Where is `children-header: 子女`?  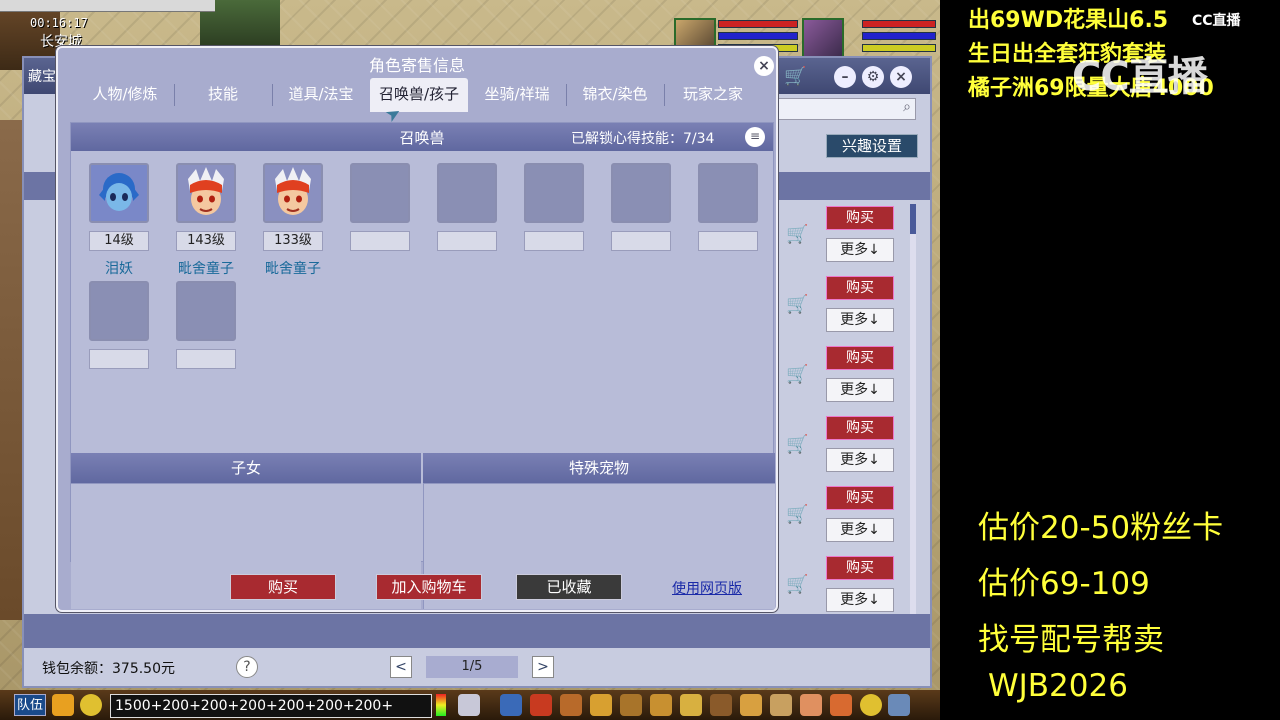 children-header: 子女 is located at coordinates (246, 468).